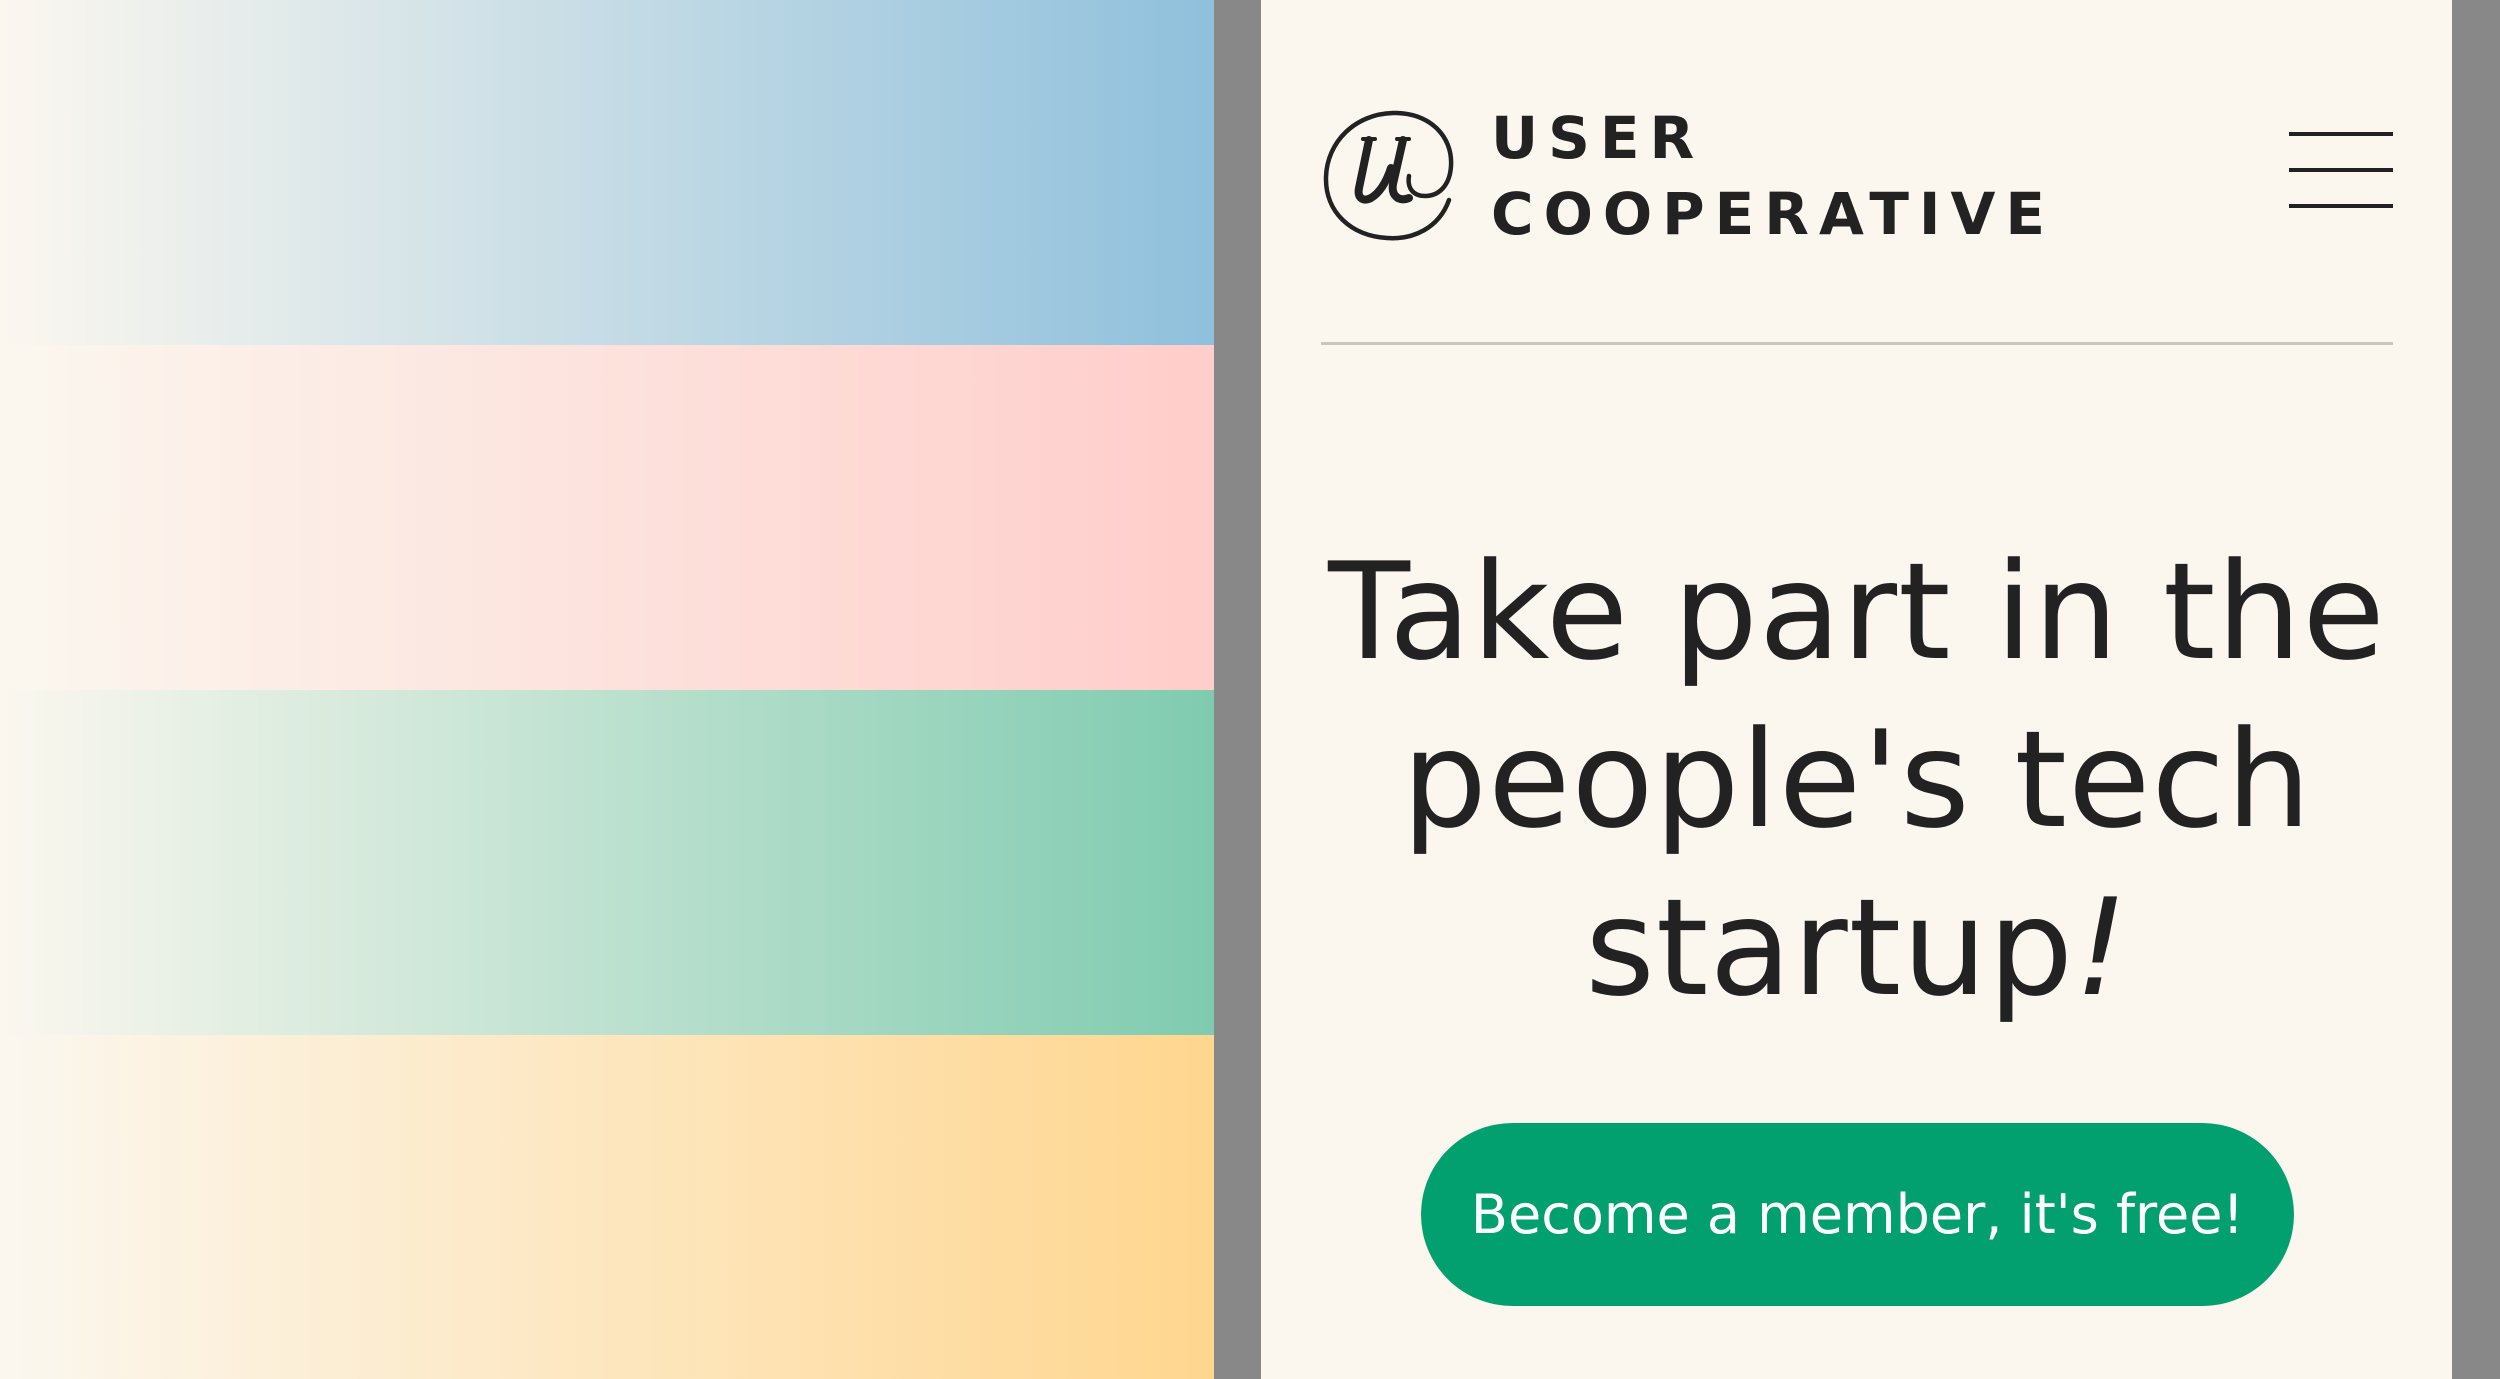 This screenshot has height=1379, width=2500. Describe the element at coordinates (607, 862) in the screenshot. I see `gradient-band-green` at that location.